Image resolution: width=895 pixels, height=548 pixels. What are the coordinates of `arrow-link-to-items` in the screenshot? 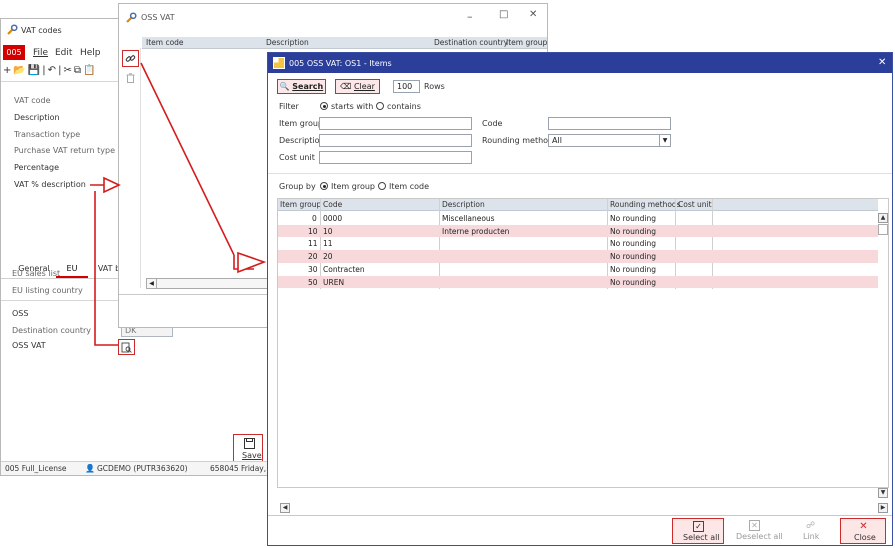 It's located at (197, 166).